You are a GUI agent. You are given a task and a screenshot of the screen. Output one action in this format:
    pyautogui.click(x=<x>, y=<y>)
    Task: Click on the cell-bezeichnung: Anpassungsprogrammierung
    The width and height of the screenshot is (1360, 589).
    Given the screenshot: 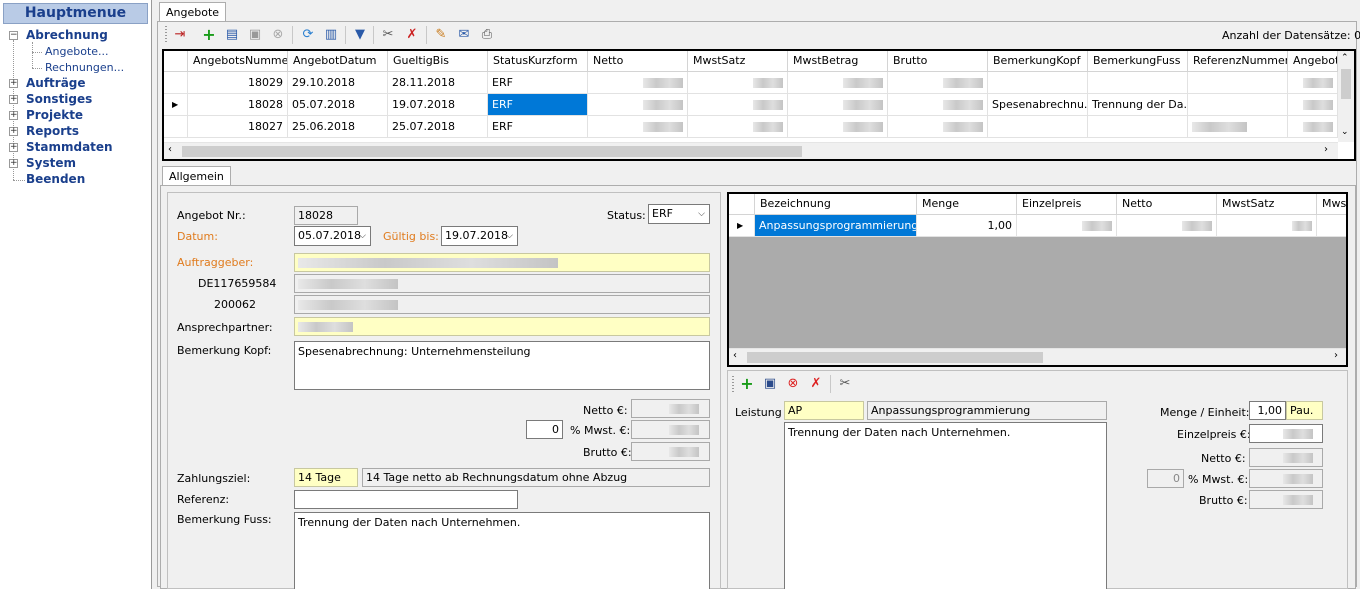 What is the action you would take?
    pyautogui.click(x=836, y=226)
    